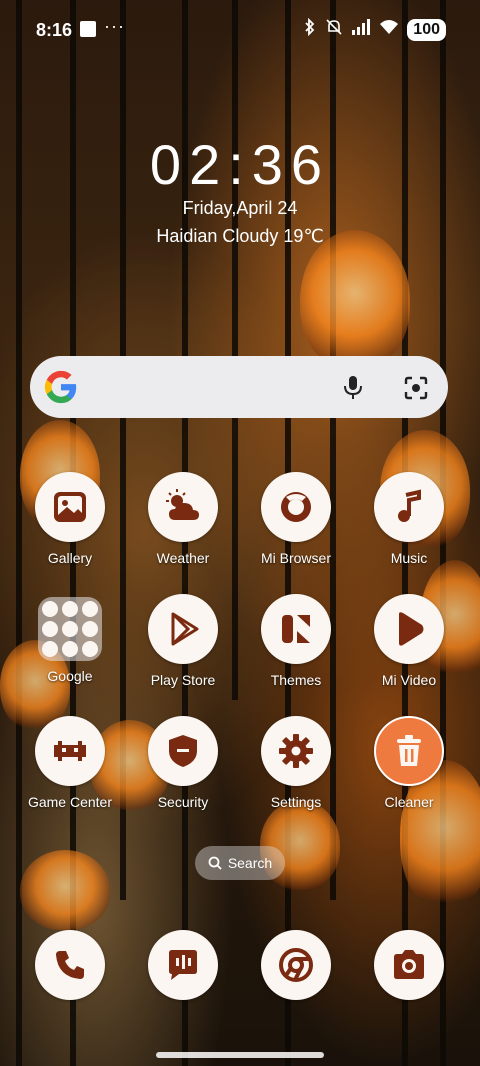 This screenshot has height=1066, width=480. I want to click on app-gallery: Gallery, so click(70, 519).